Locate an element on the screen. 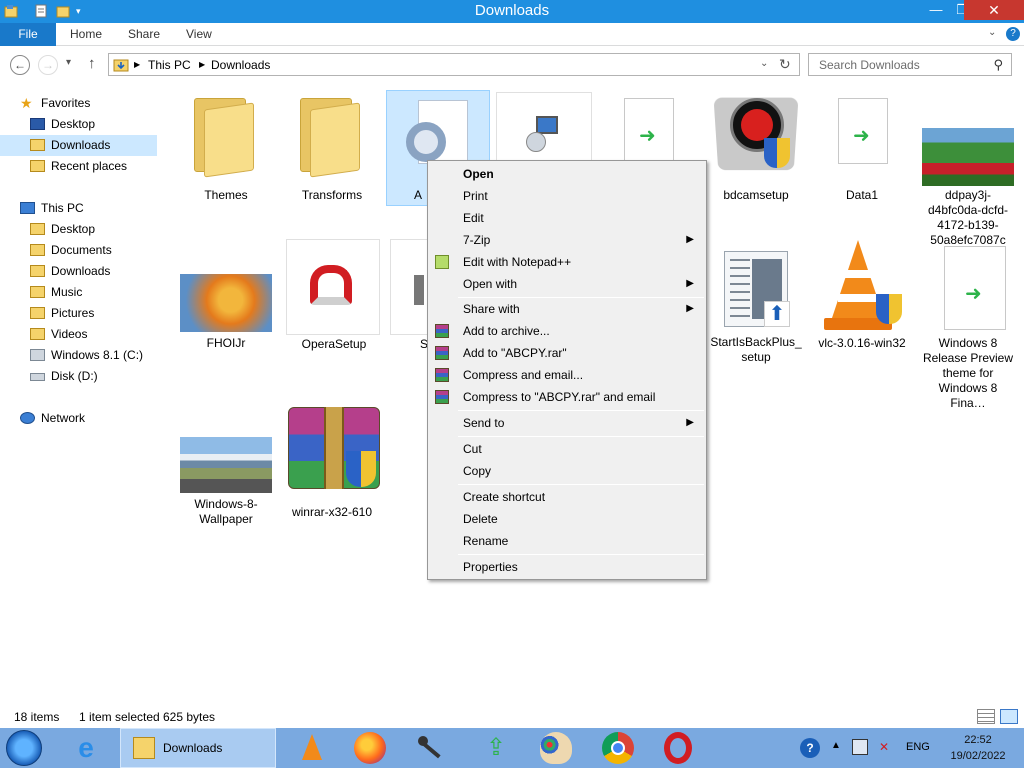  menu-compress-rar-email: Compress to "ABCPY.rar" and email is located at coordinates (567, 397).